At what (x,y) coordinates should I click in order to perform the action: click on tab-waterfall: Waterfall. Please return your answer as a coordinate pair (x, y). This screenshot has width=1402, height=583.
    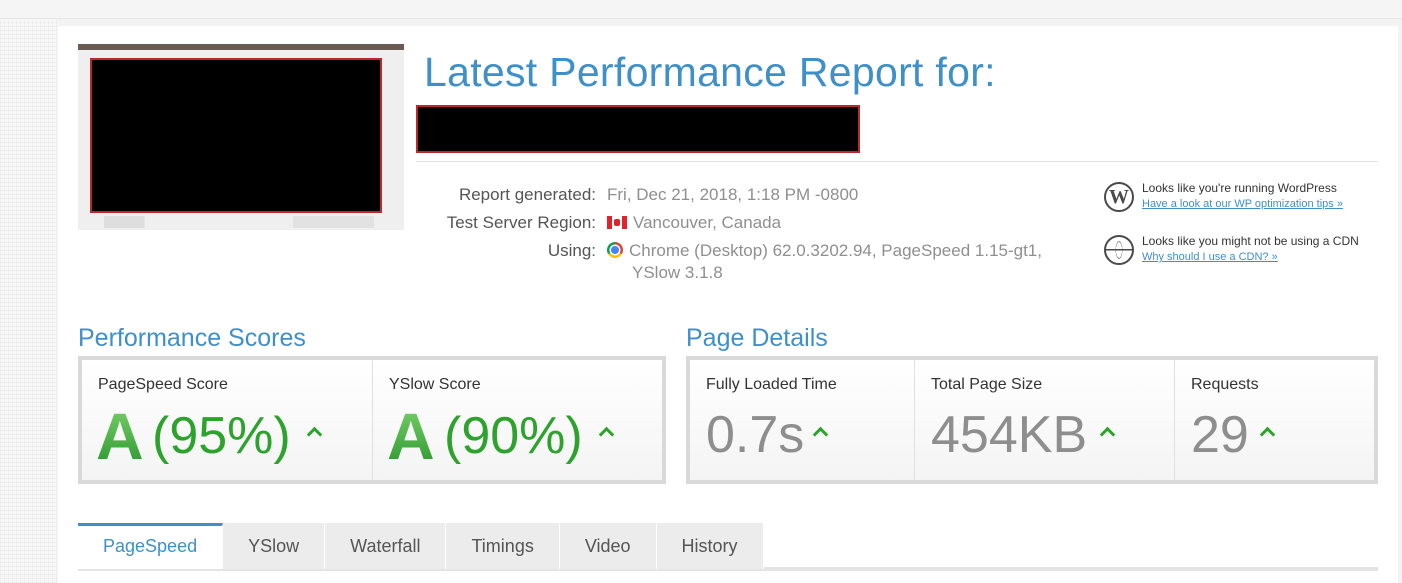
    Looking at the image, I should click on (386, 546).